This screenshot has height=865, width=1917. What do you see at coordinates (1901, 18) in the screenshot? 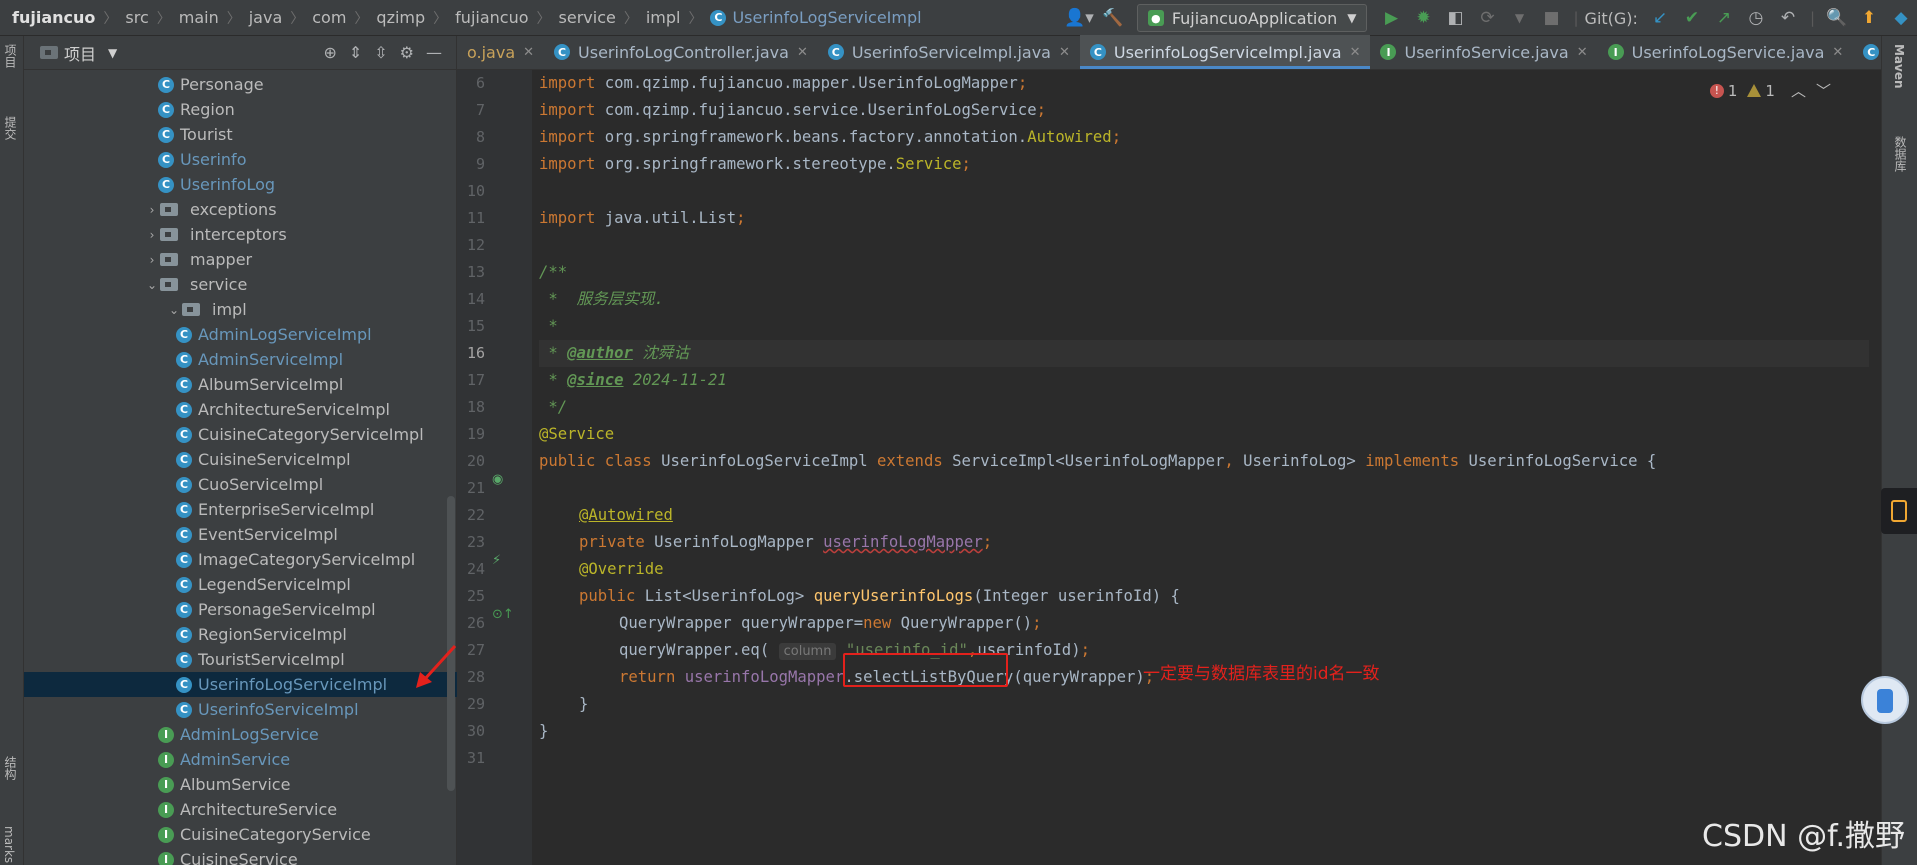
I see `plugin-logo-icon: ◆` at bounding box center [1901, 18].